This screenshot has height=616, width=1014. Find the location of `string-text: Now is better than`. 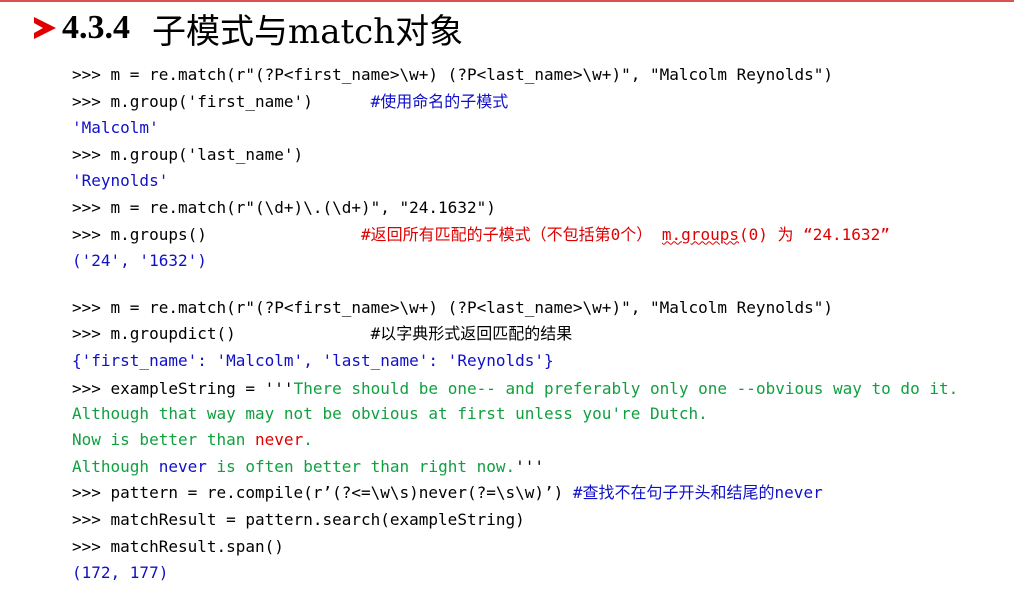

string-text: Now is better than is located at coordinates (164, 440).